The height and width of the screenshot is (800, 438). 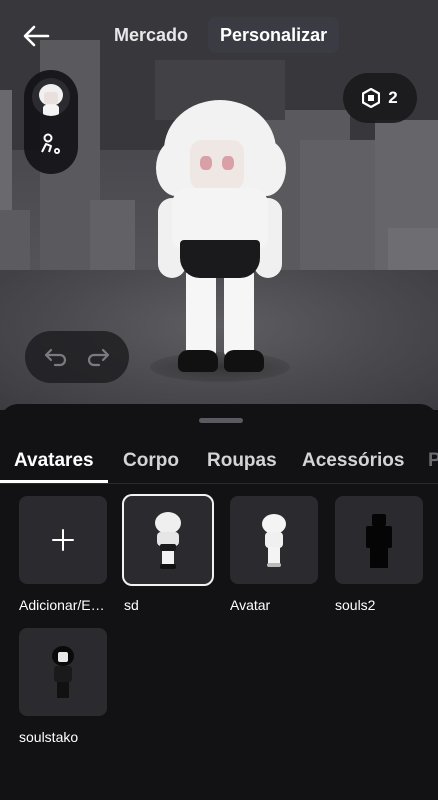 What do you see at coordinates (355, 605) in the screenshot?
I see `avatar-tile-label: souls2` at bounding box center [355, 605].